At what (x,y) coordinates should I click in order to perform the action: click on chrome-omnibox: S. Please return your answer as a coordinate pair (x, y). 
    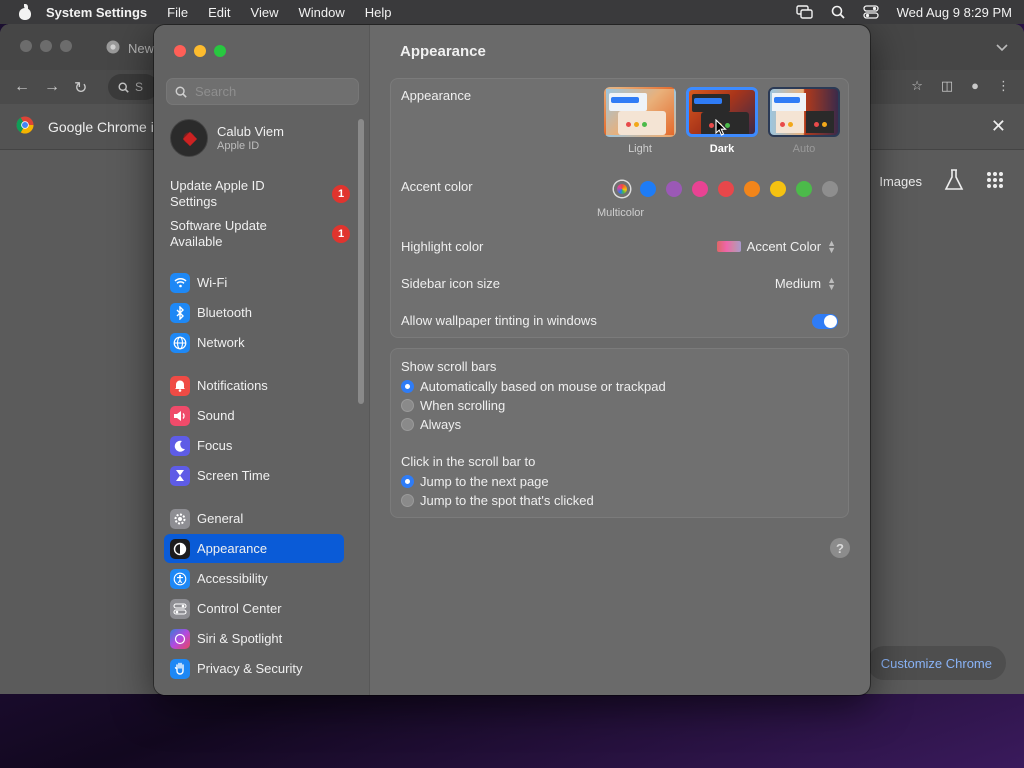
    Looking at the image, I should click on (133, 87).